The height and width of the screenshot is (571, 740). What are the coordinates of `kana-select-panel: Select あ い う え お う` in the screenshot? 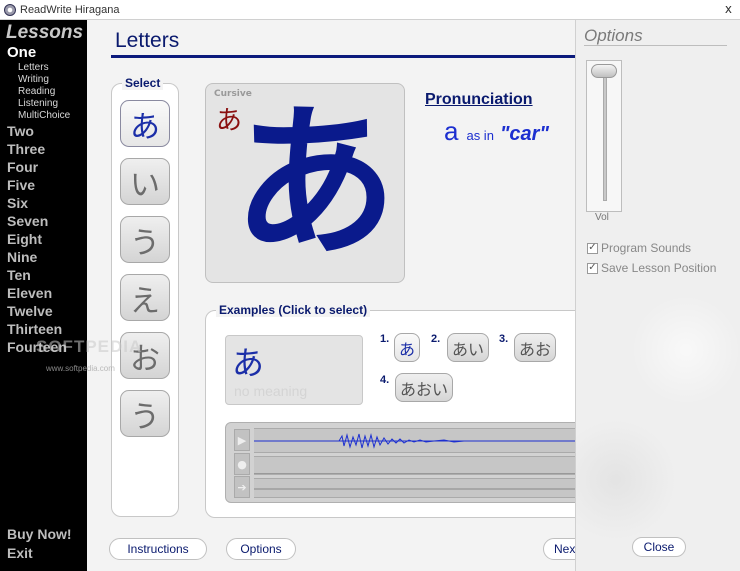 It's located at (145, 296).